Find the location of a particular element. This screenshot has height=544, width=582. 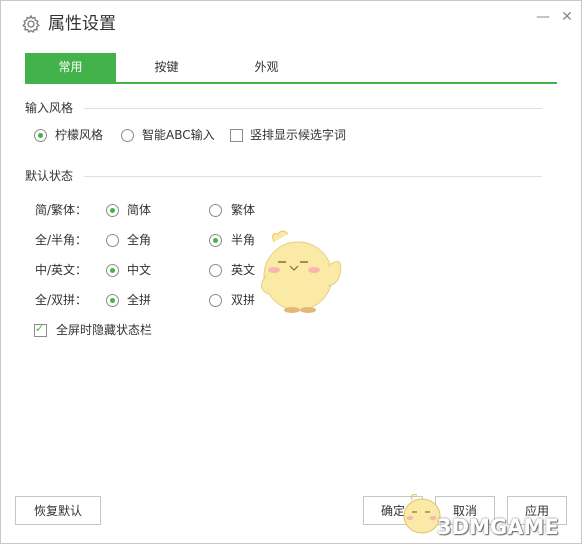

radio-english is located at coordinates (215, 270).